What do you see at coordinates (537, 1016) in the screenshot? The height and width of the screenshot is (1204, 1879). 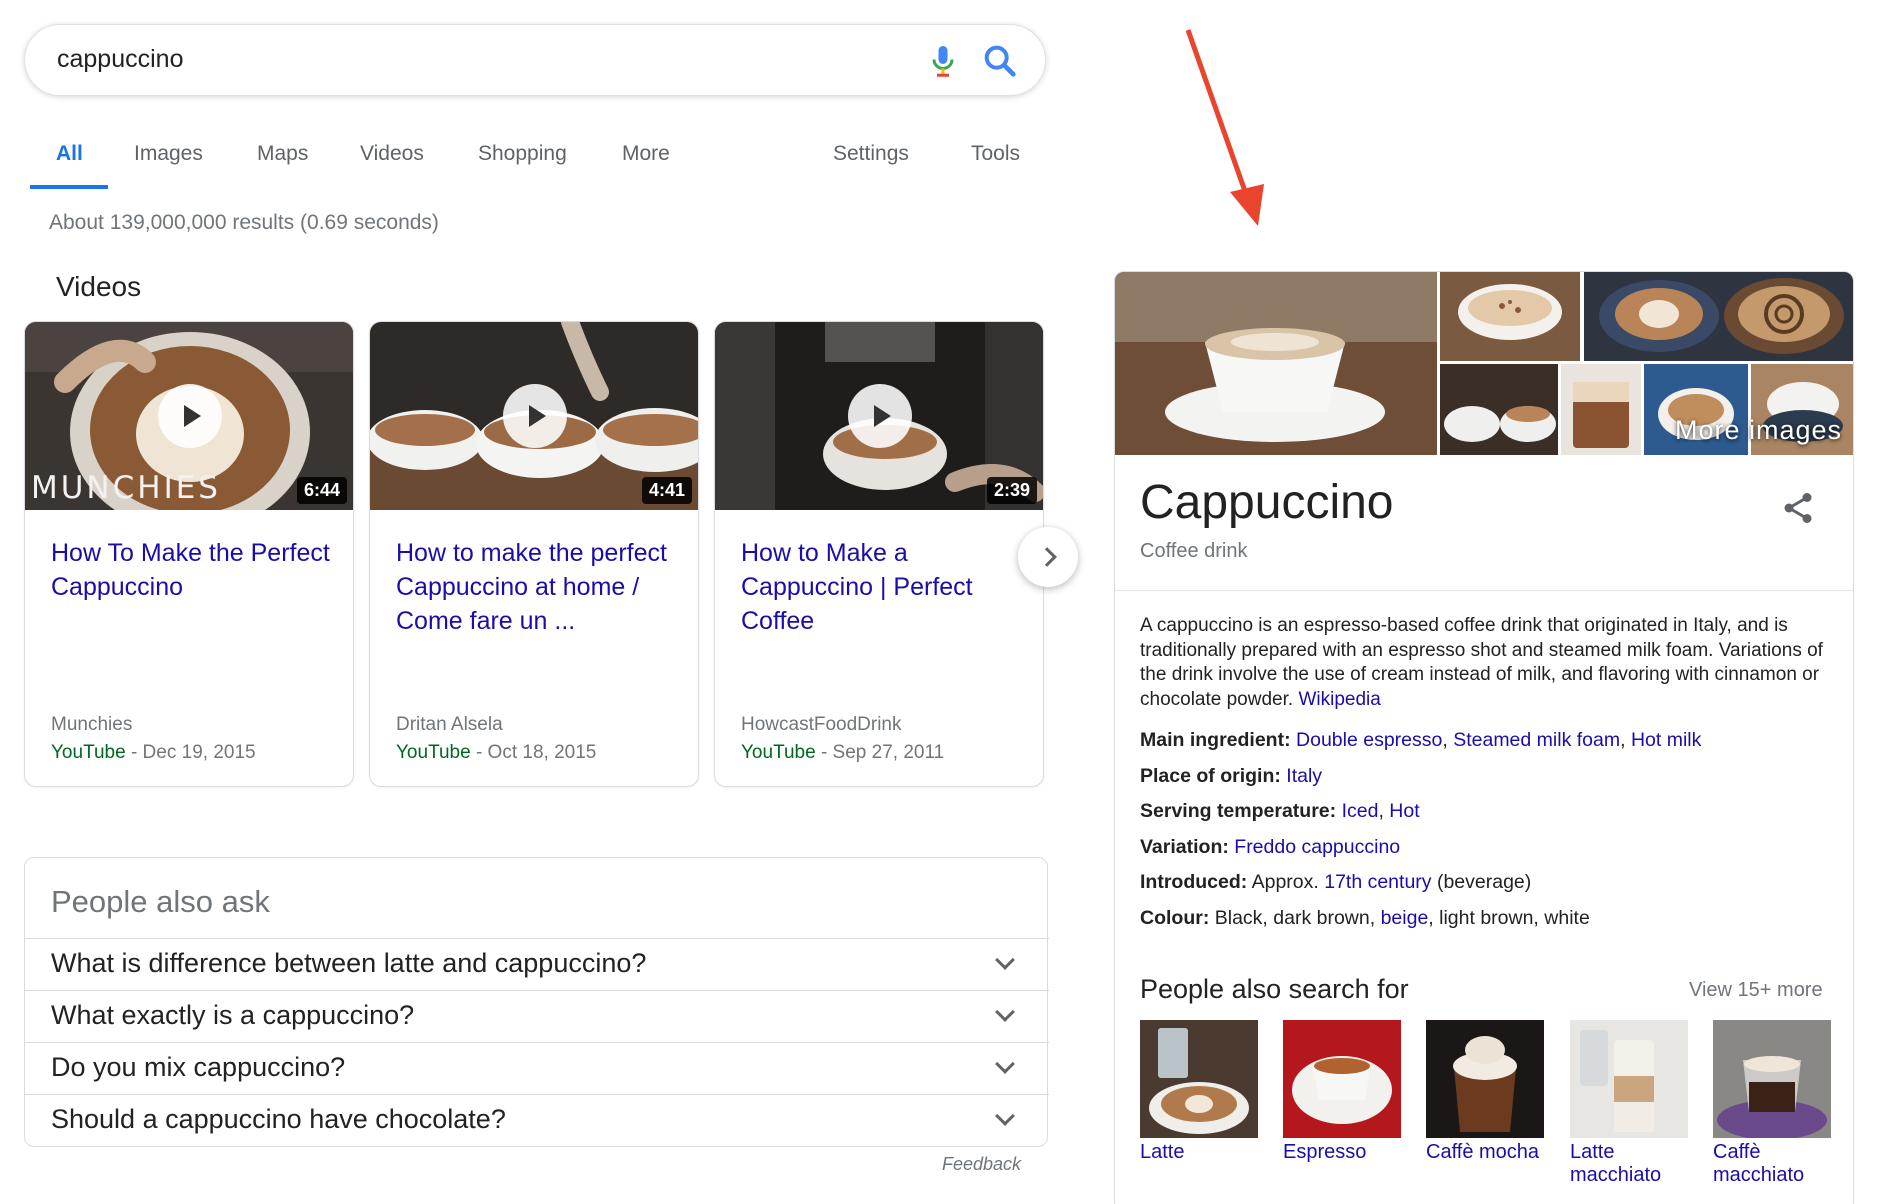 I see `paa-question: What exactly is a cappuccino?` at bounding box center [537, 1016].